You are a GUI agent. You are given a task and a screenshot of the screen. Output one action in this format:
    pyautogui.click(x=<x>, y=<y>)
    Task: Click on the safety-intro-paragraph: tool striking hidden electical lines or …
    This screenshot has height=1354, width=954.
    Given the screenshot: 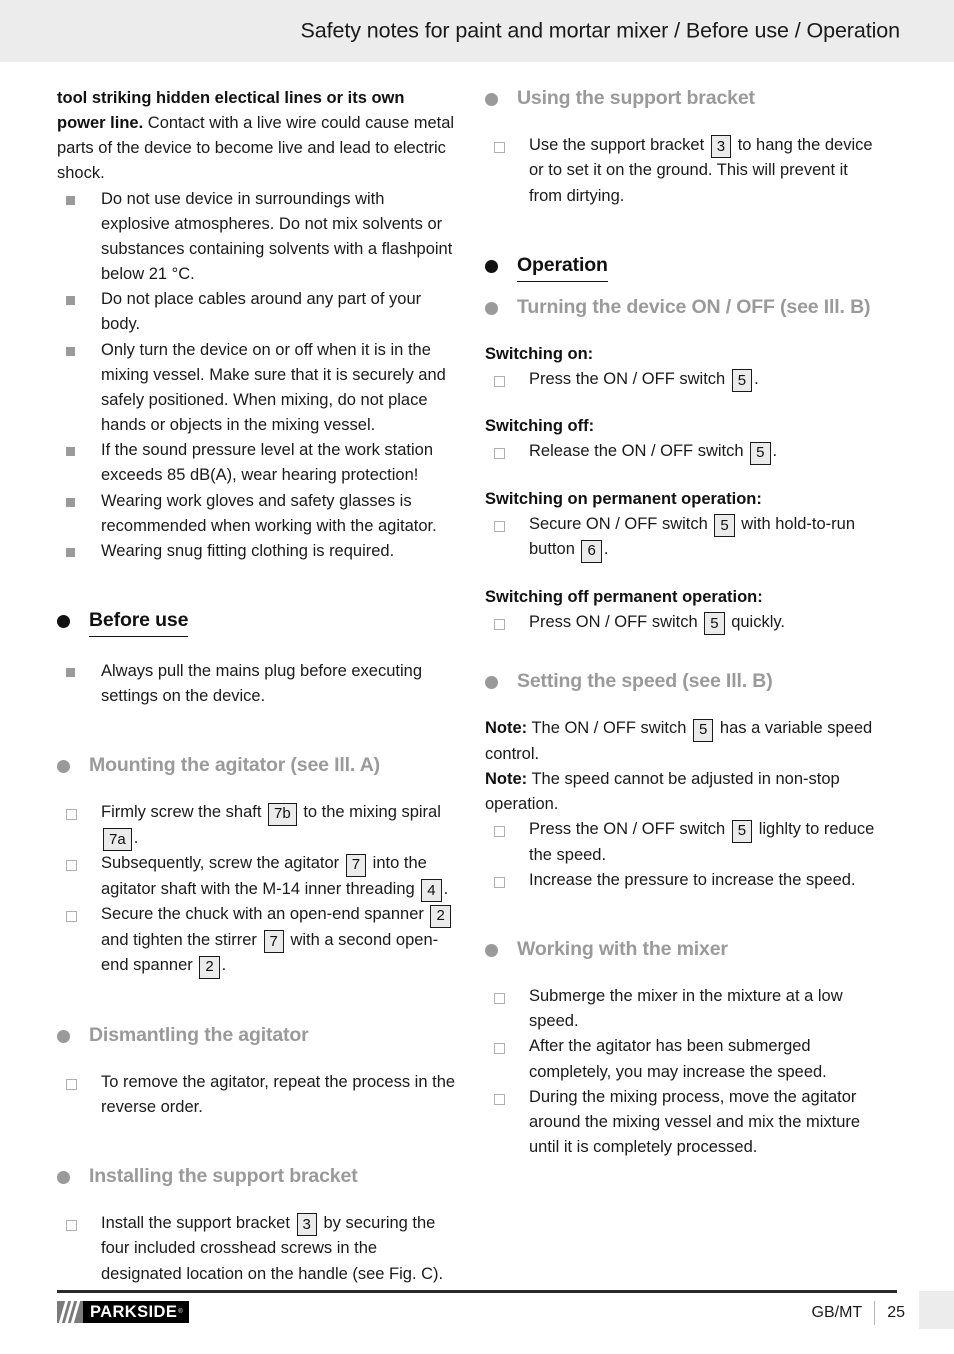 What is the action you would take?
    pyautogui.click(x=257, y=136)
    